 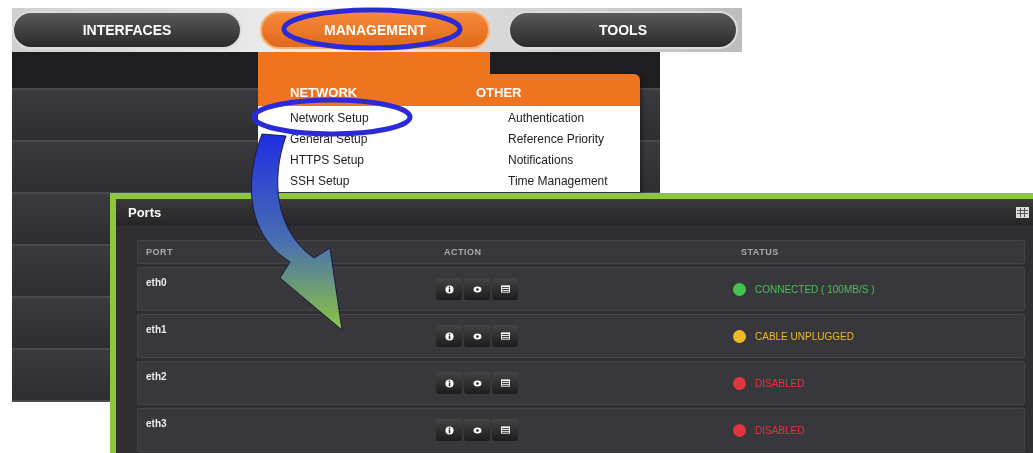 I want to click on status-text: CABLE UNPLUGGED, so click(x=804, y=336).